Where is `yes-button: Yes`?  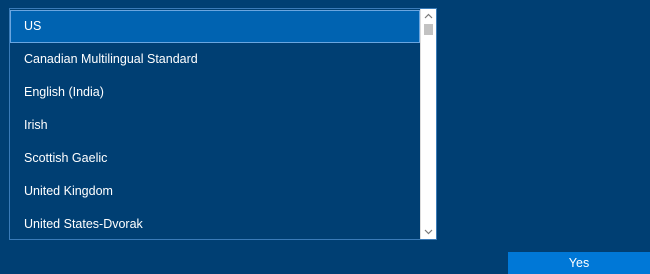 yes-button: Yes is located at coordinates (579, 263).